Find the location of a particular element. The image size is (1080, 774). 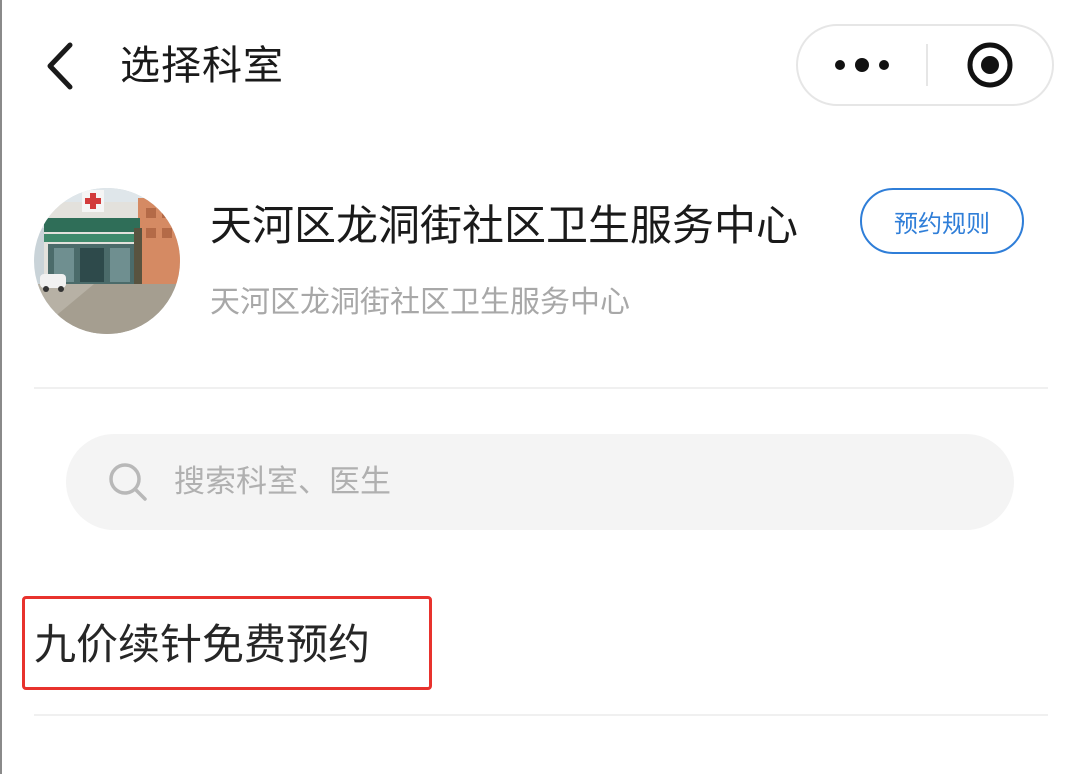

chevron-left-icon is located at coordinates (60, 66).